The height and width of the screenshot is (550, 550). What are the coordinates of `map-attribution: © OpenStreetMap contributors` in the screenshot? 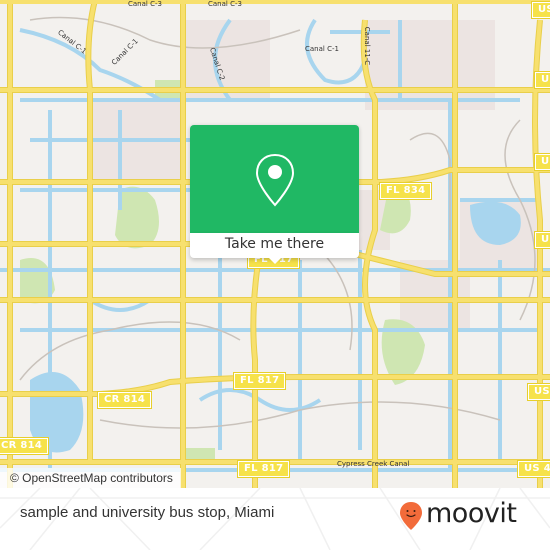 It's located at (90, 478).